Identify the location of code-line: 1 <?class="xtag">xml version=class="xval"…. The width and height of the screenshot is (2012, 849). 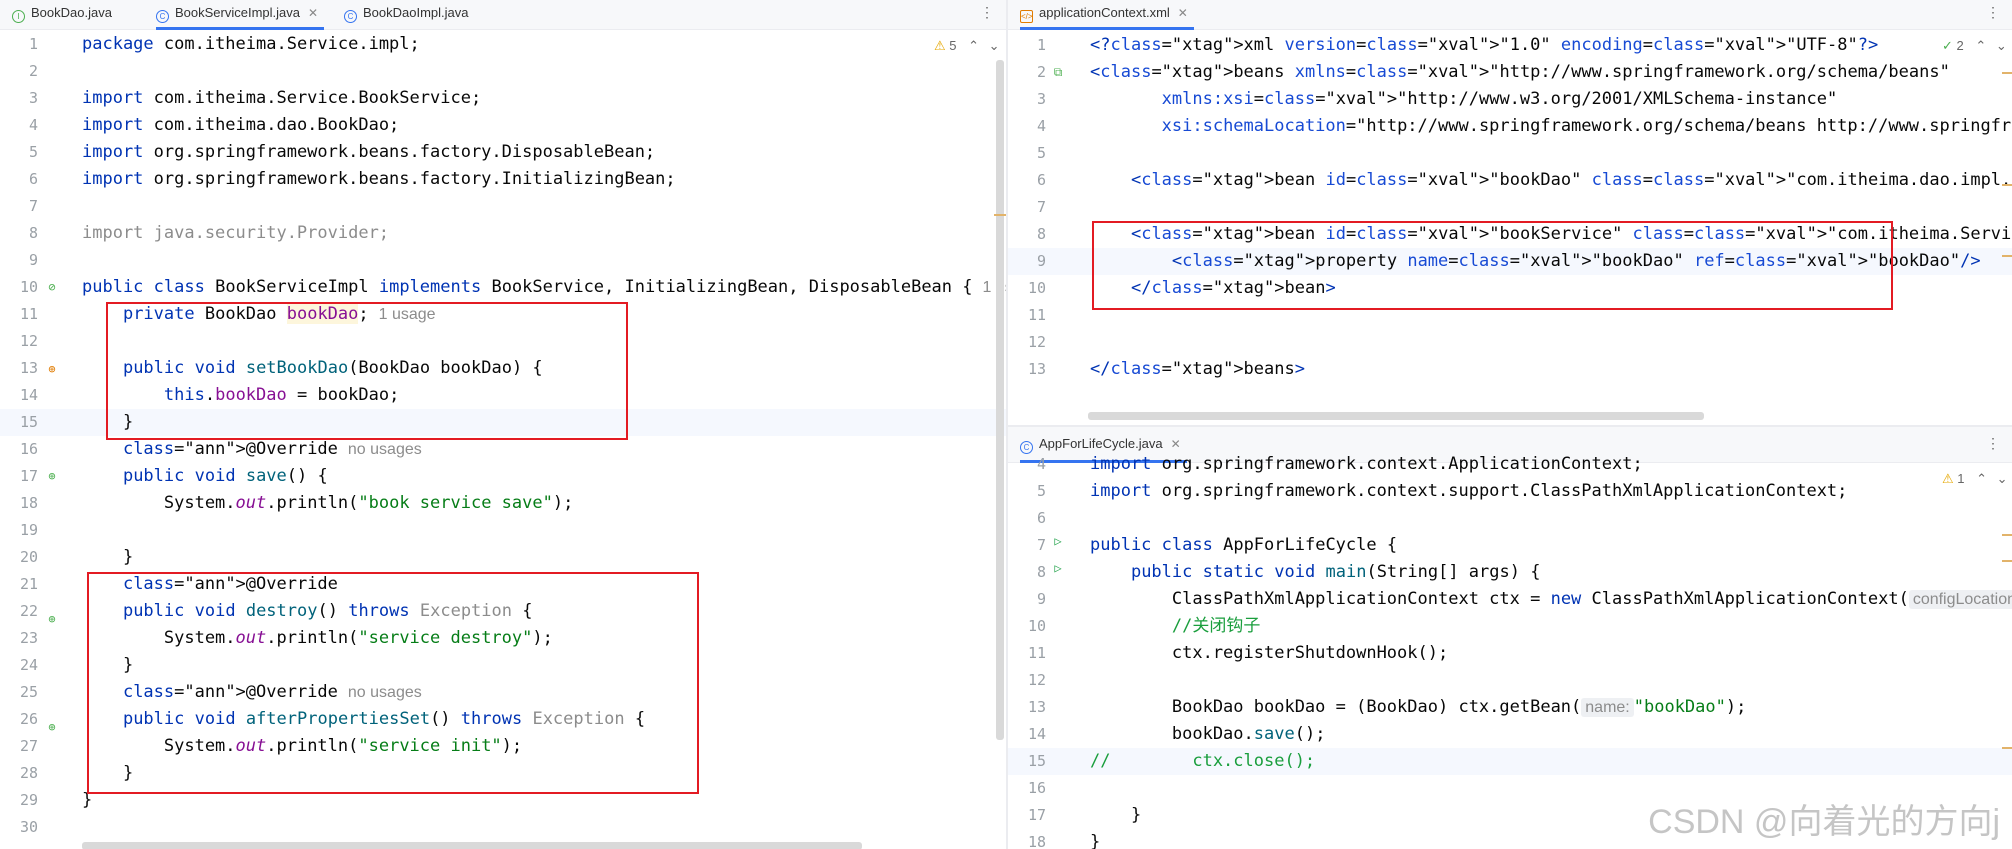
(1510, 45).